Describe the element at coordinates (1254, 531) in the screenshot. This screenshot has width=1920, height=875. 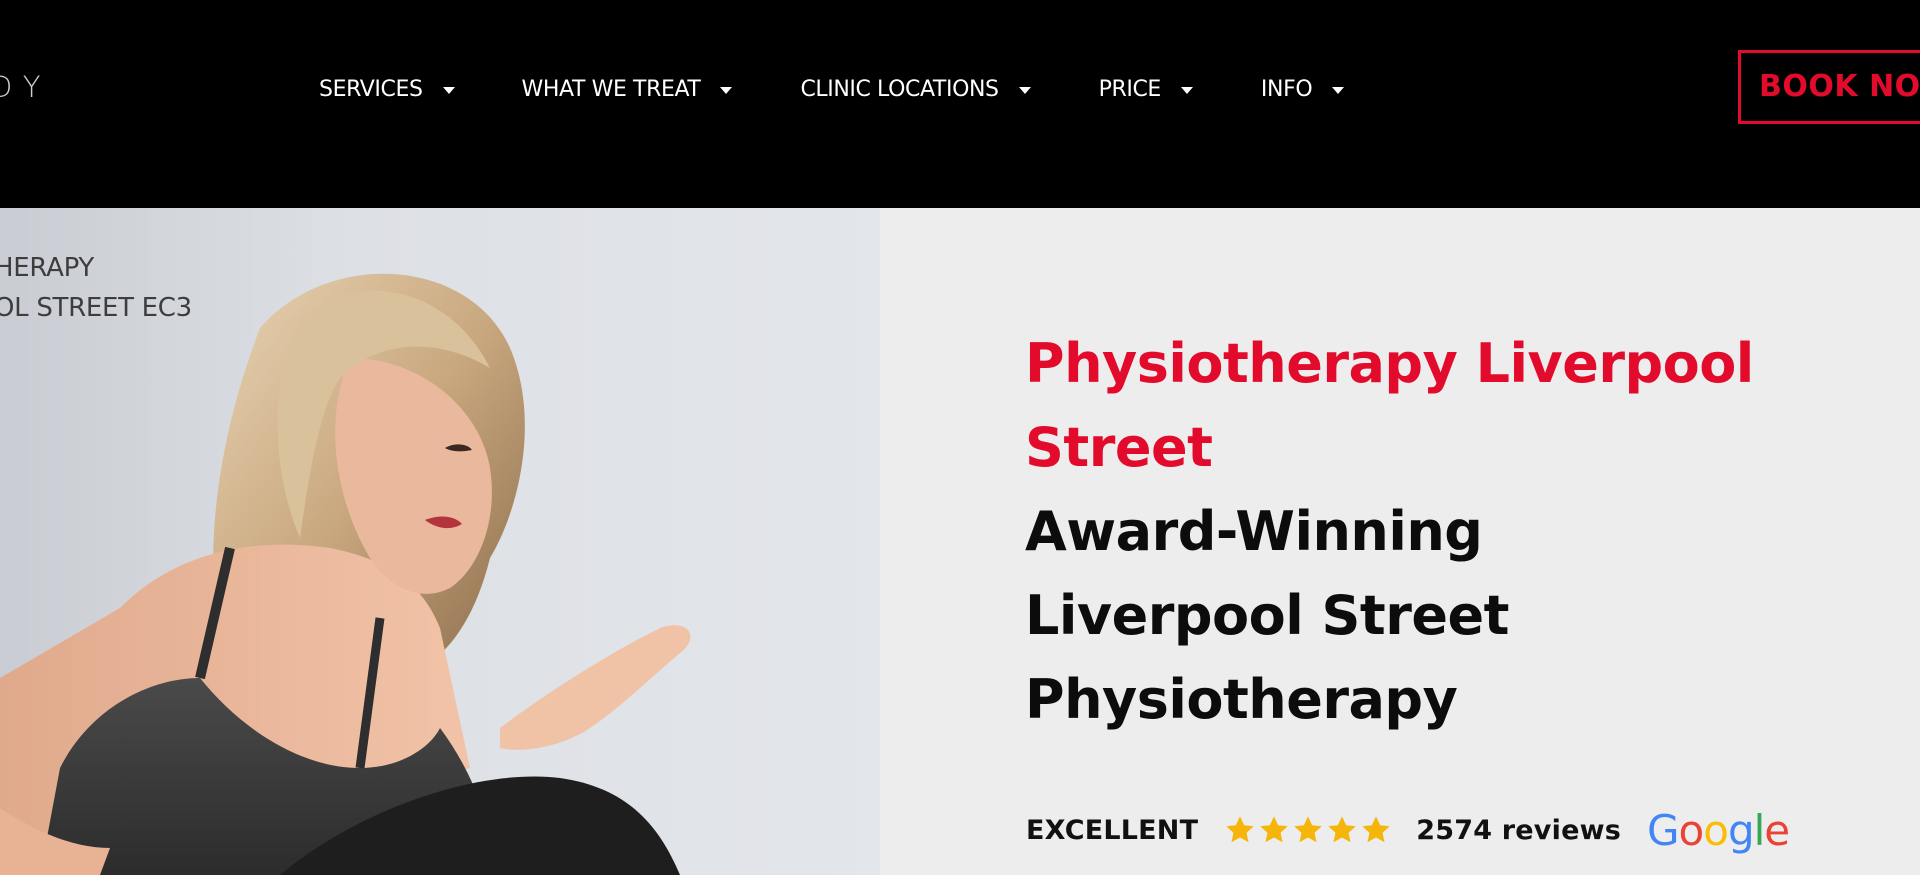
I see `subtitle-line: Award-Winning` at that location.